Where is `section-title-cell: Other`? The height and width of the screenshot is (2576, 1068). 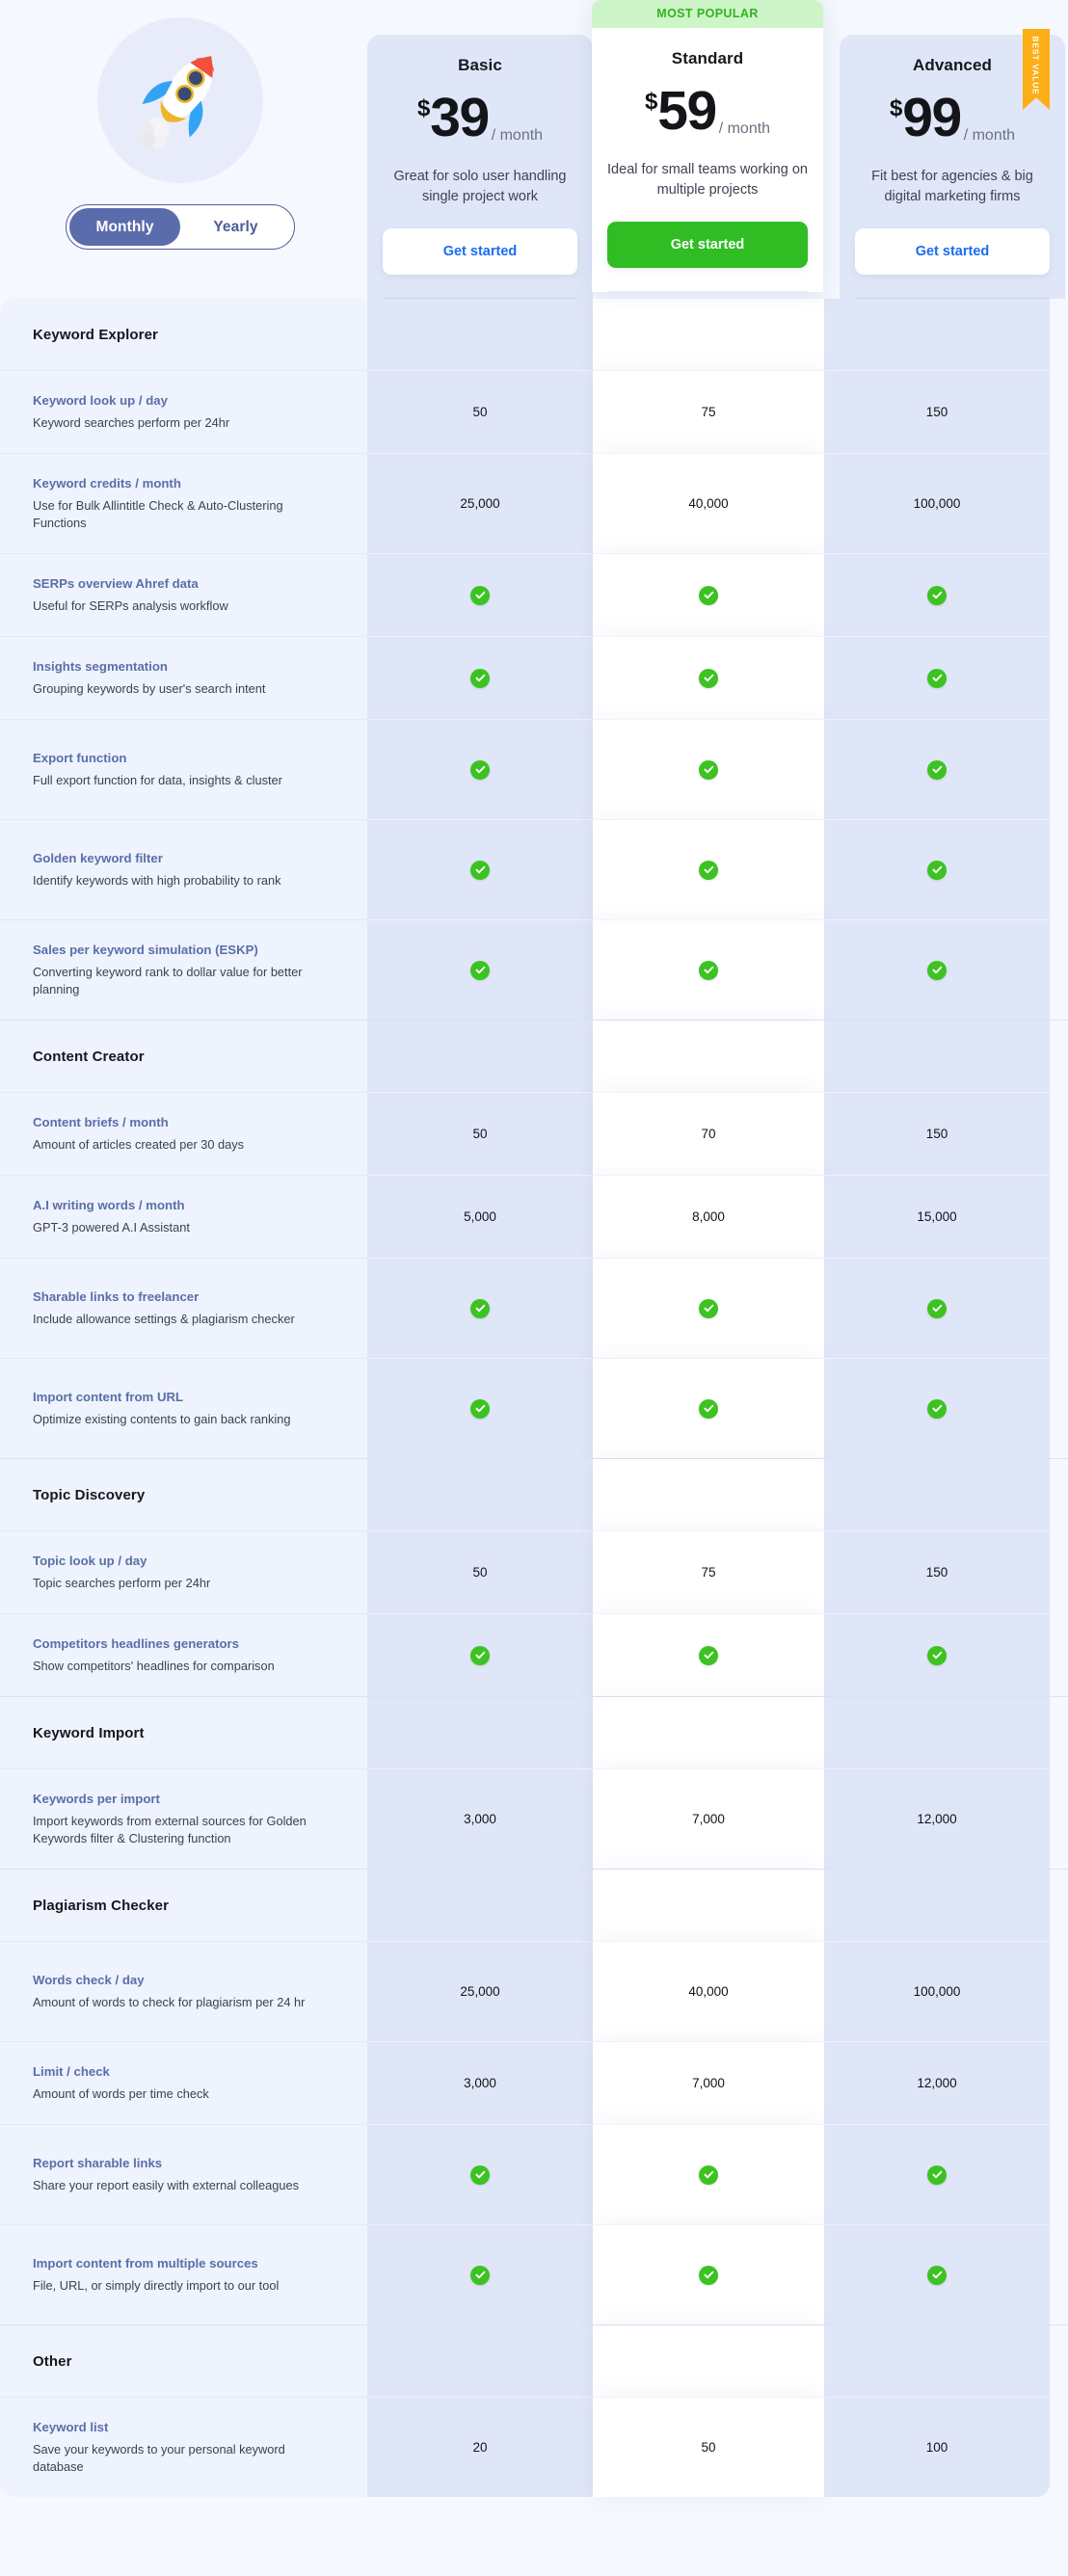
section-title-cell: Other is located at coordinates (184, 2361).